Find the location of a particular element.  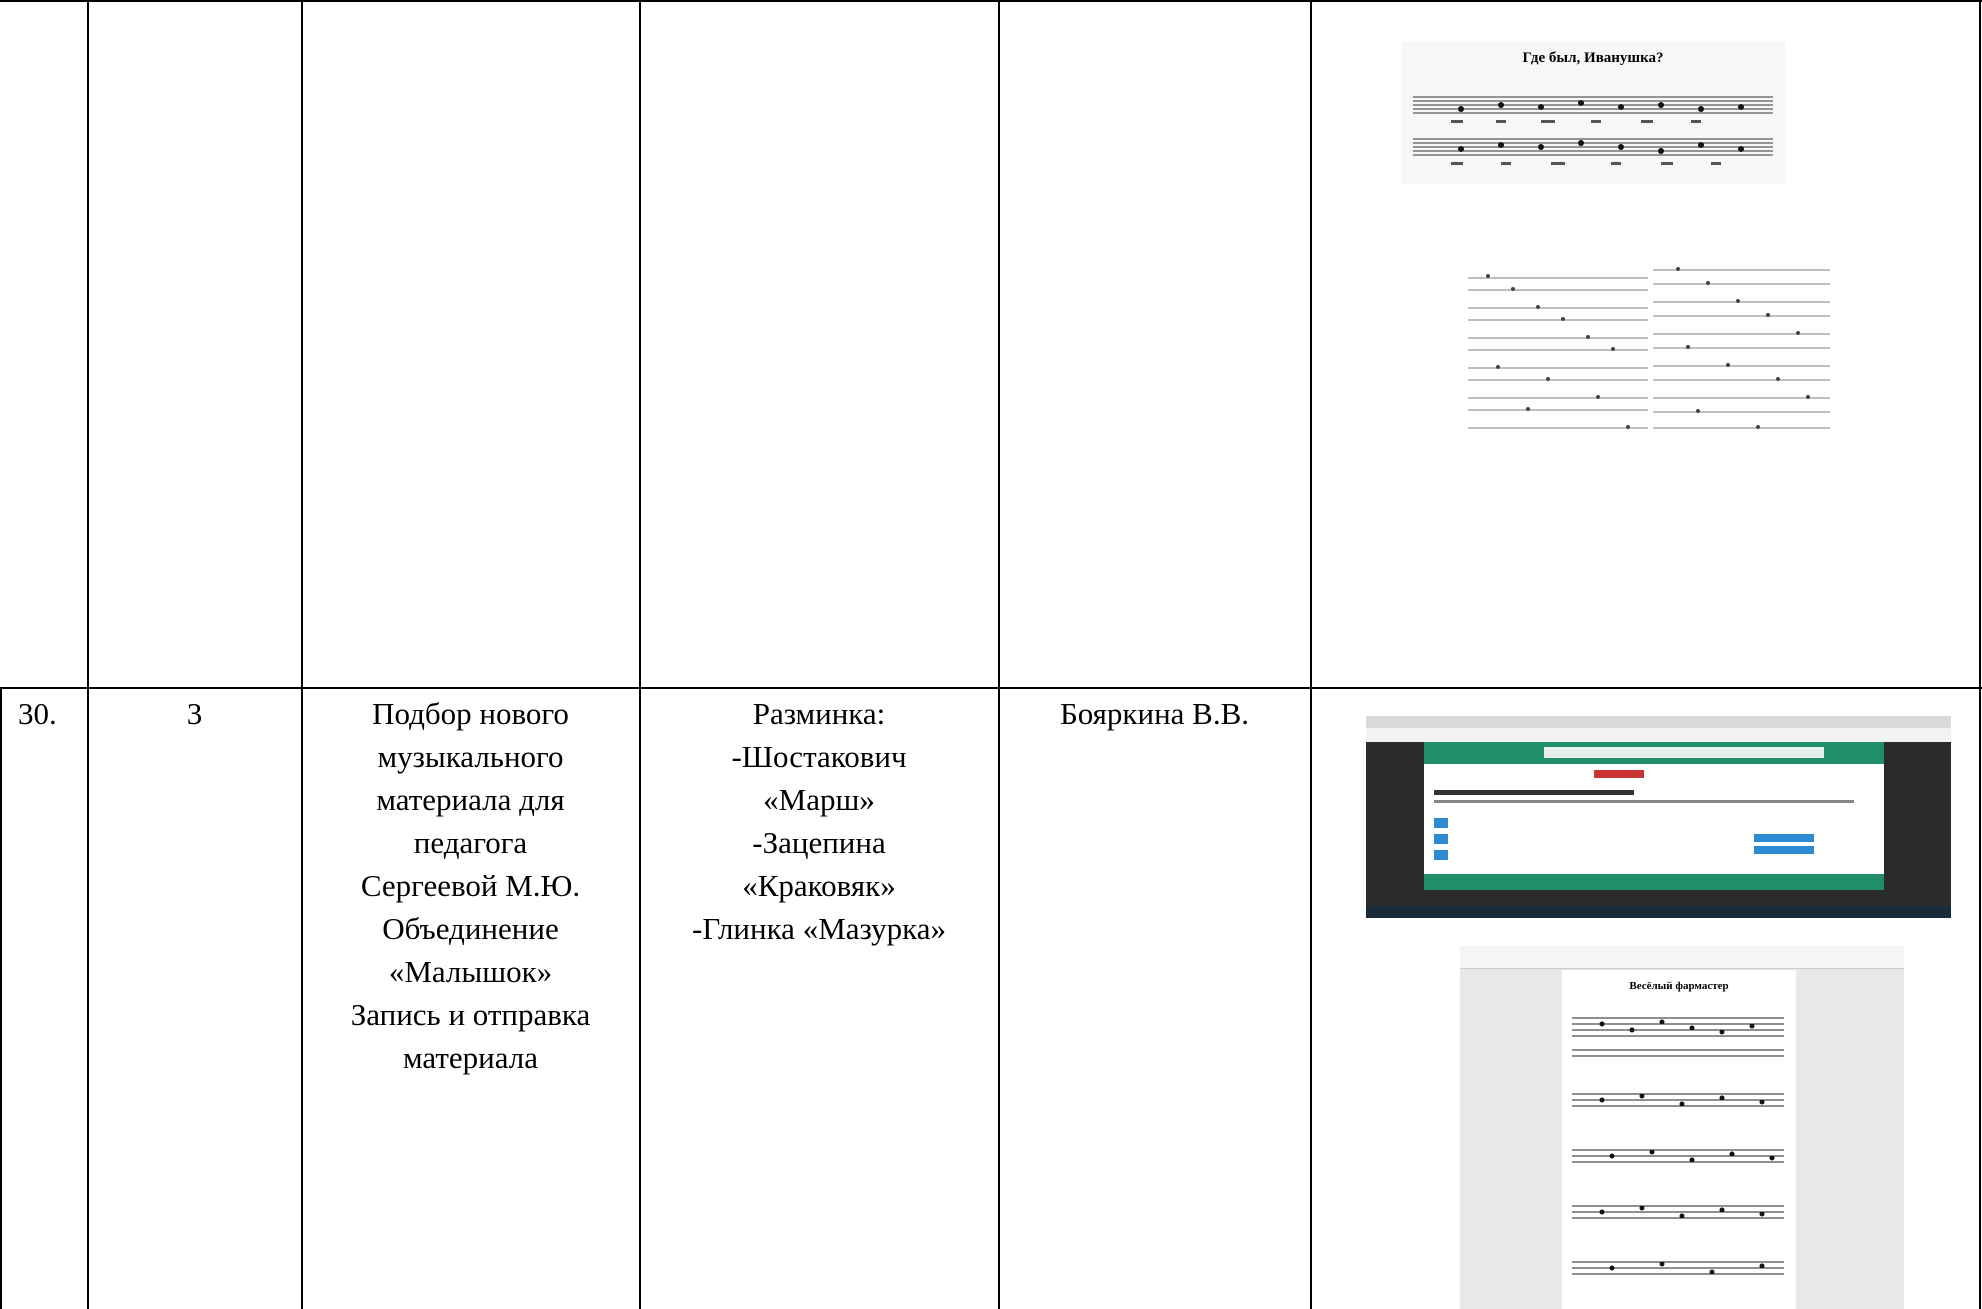

website-screenshot is located at coordinates (1658, 817).